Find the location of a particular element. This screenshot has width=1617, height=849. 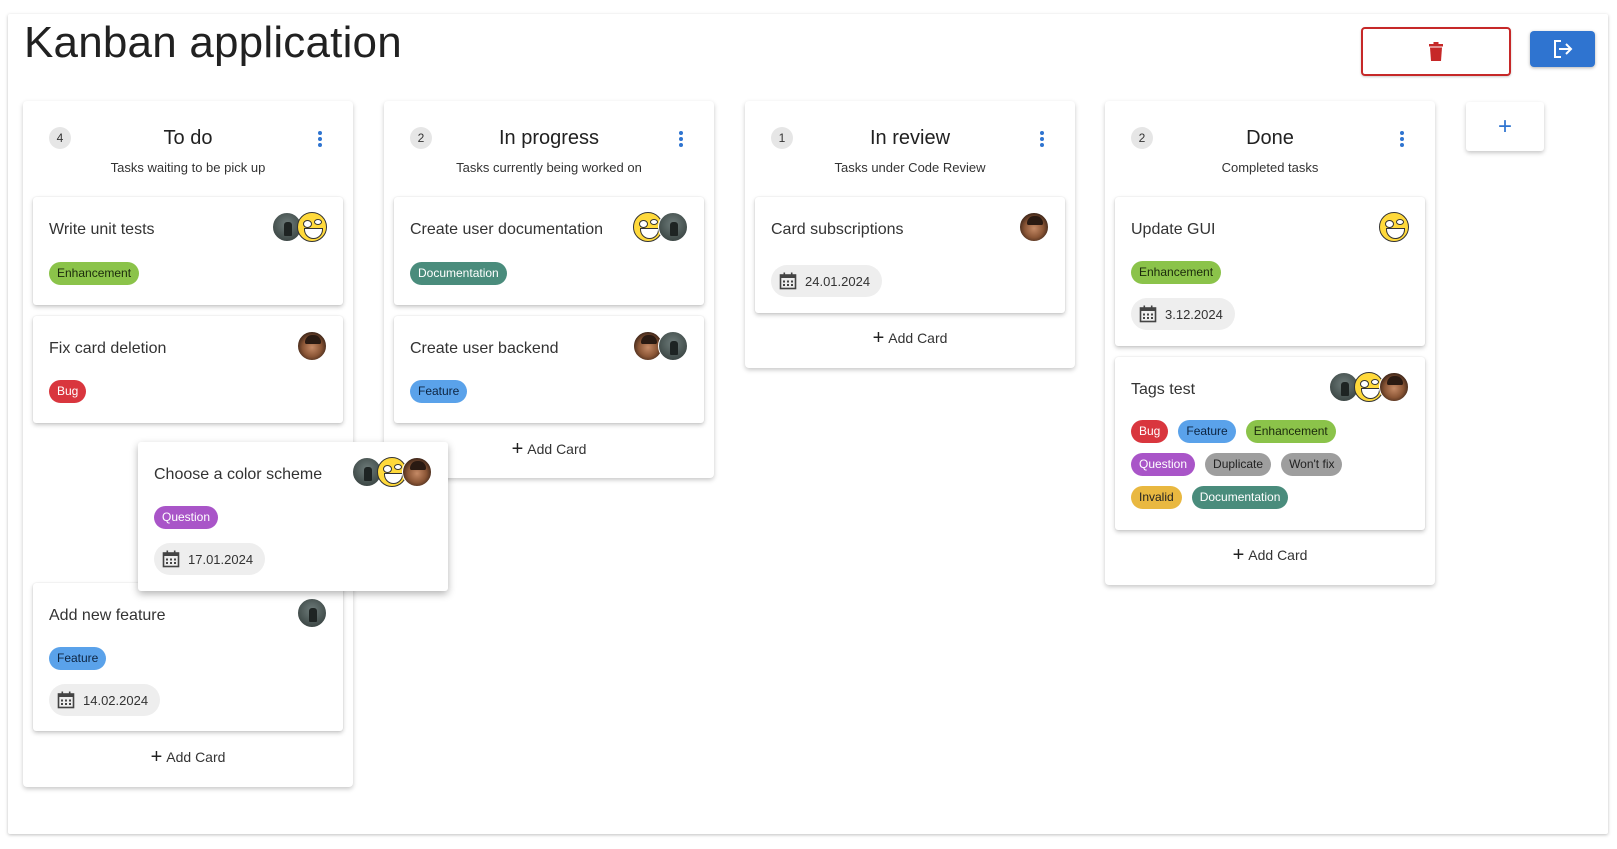

card-tags: Bug is located at coordinates (68, 391).